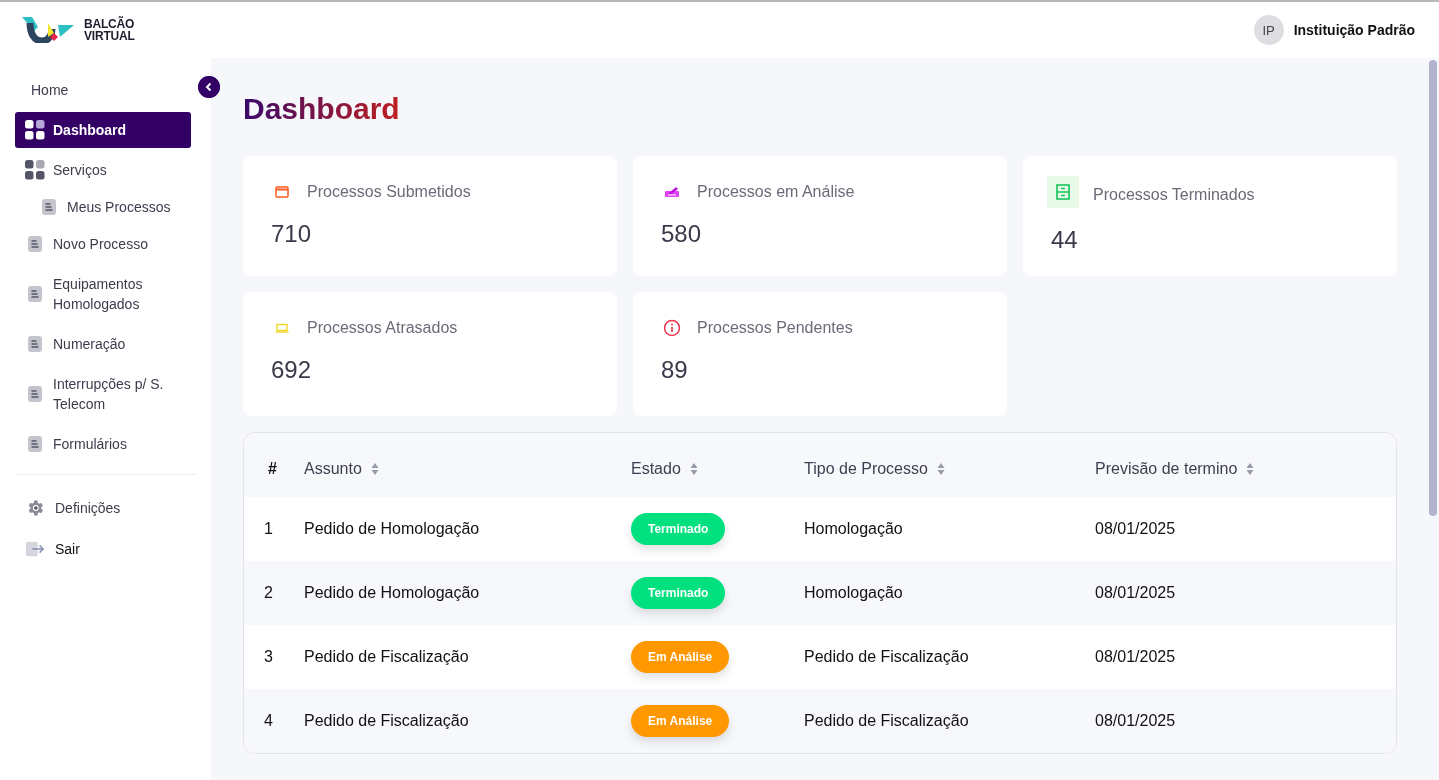  Describe the element at coordinates (389, 192) in the screenshot. I see `stat-label: Processos Submetidos` at that location.